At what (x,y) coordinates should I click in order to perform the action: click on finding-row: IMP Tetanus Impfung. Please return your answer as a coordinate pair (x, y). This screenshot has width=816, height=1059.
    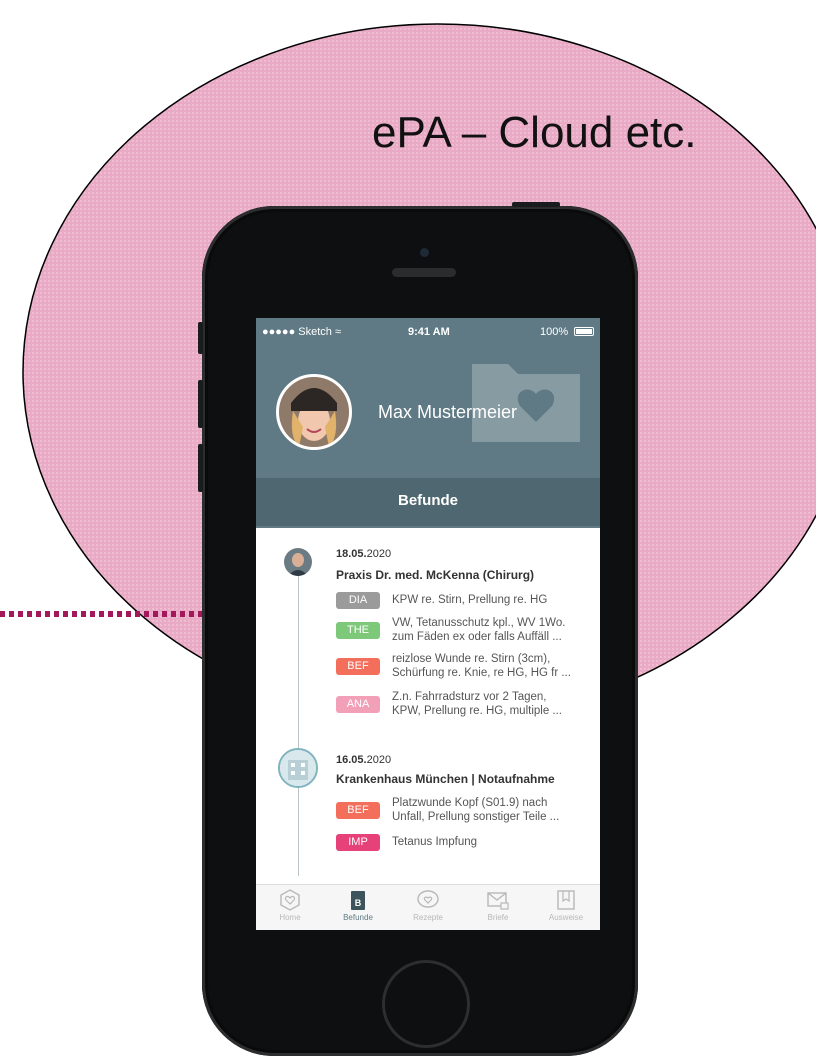
    Looking at the image, I should click on (465, 843).